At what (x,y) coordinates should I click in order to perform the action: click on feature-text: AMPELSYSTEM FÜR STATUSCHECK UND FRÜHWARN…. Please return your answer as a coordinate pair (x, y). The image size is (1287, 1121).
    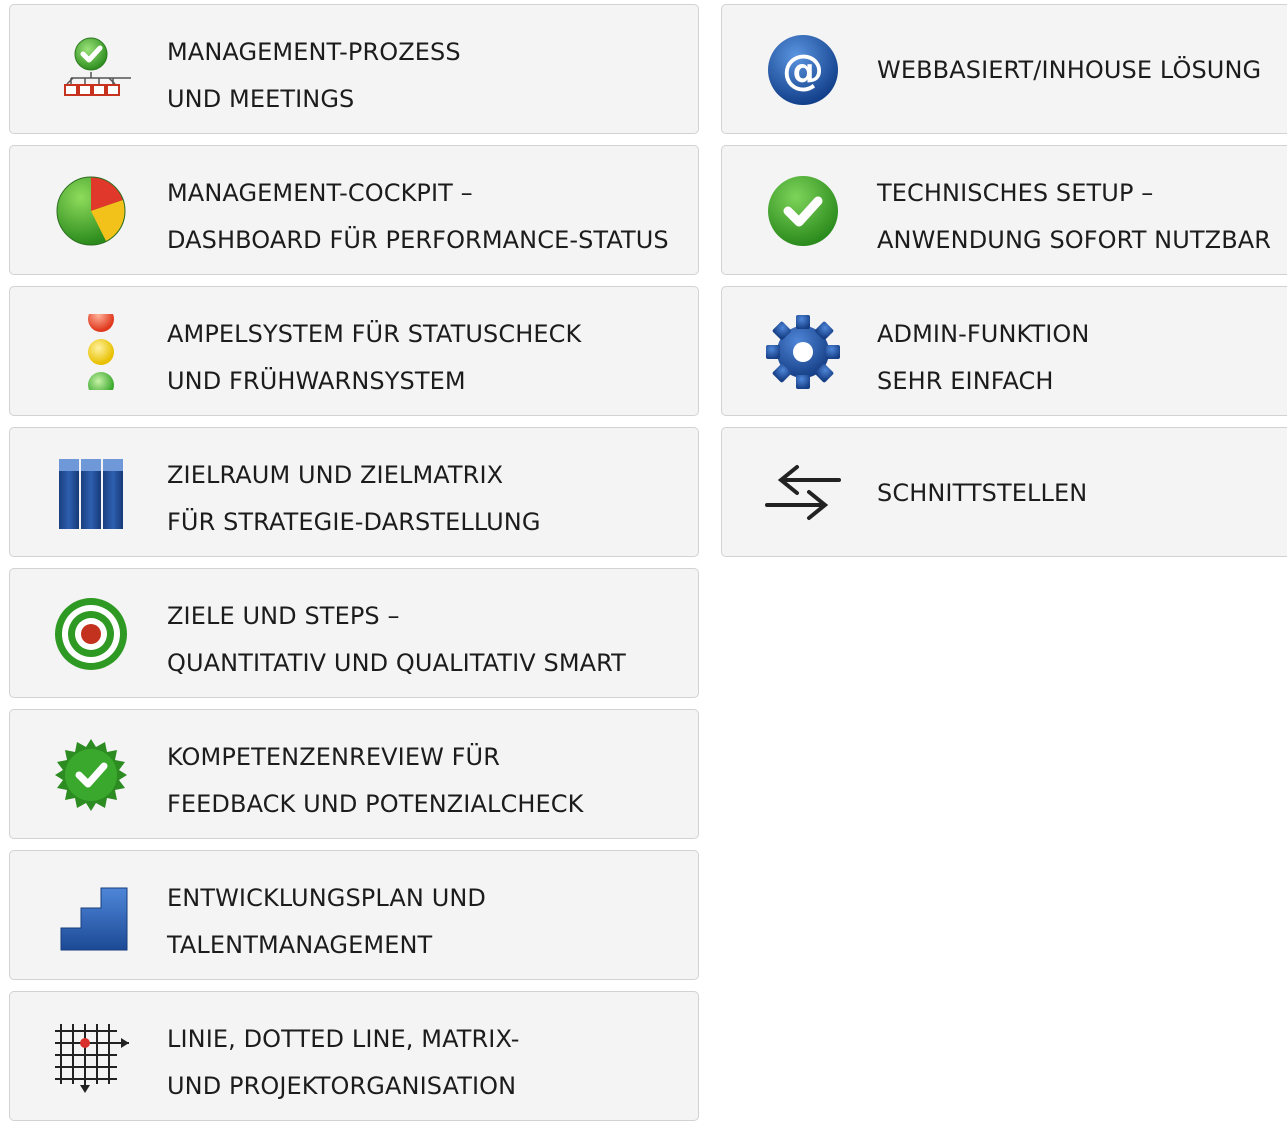
    Looking at the image, I should click on (374, 358).